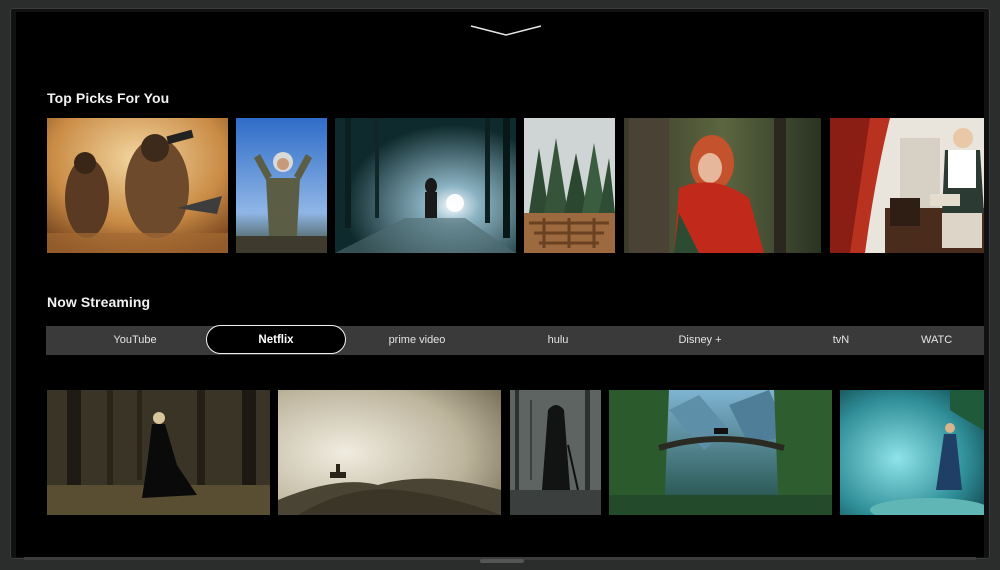 The image size is (1000, 570). I want to click on stream-tile-bridge-valley, so click(720, 452).